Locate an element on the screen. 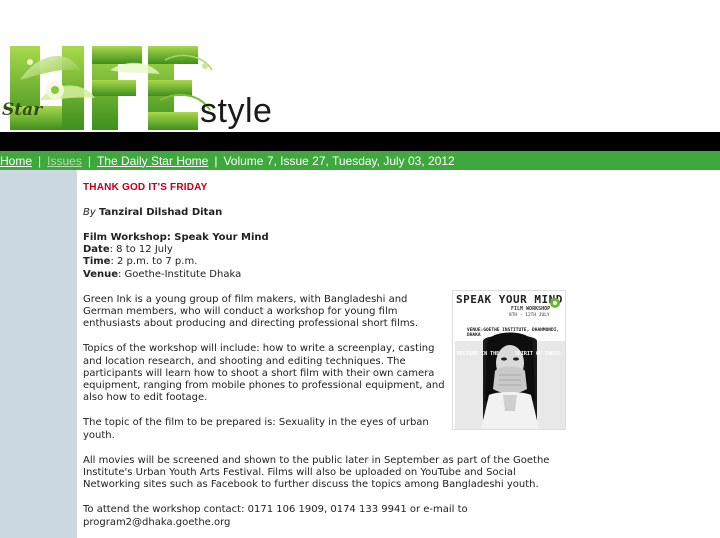 This screenshot has height=538, width=720. nav-issues-link: Issues is located at coordinates (64, 161).